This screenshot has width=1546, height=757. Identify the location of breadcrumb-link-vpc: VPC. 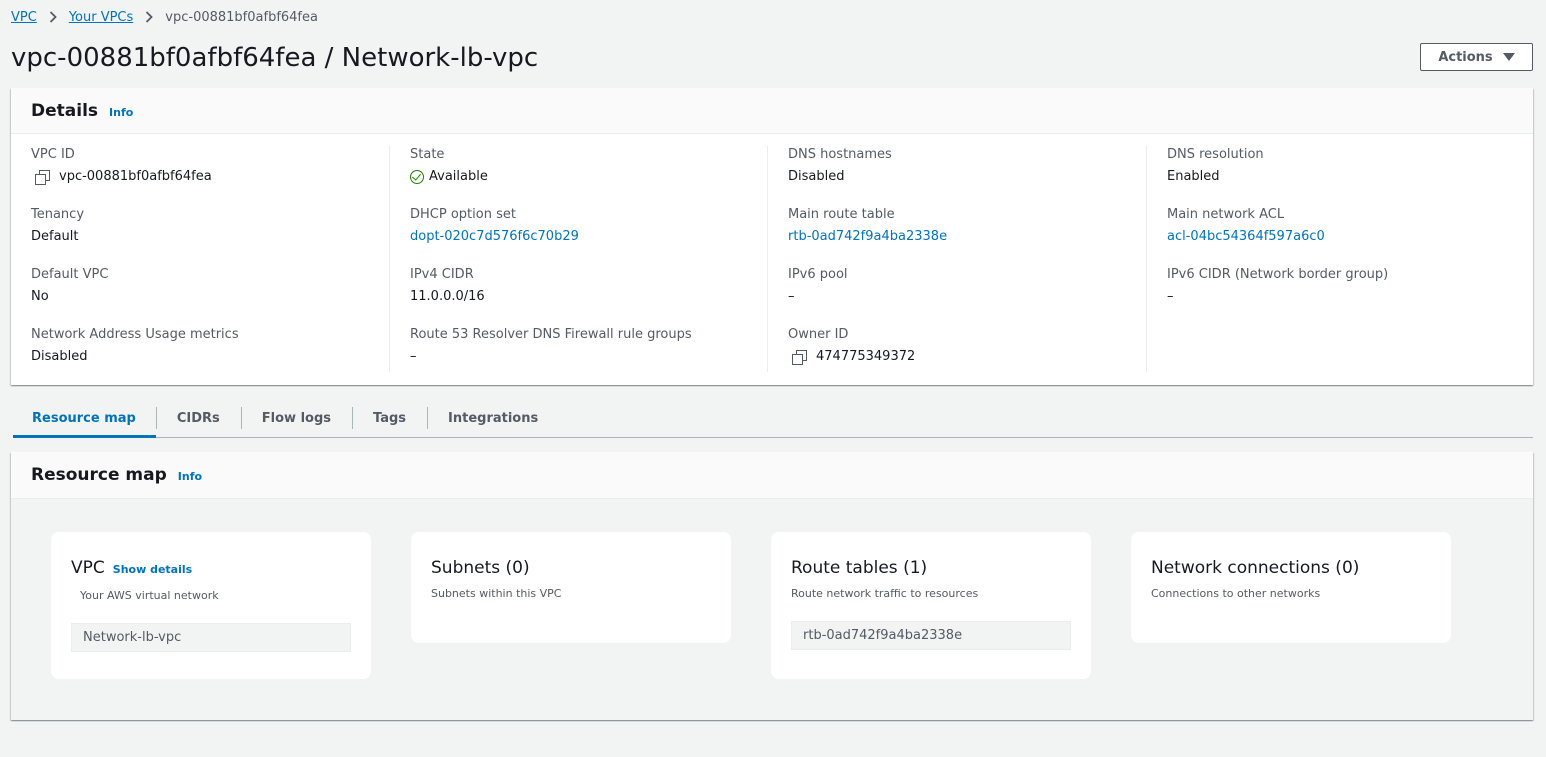
(24, 17).